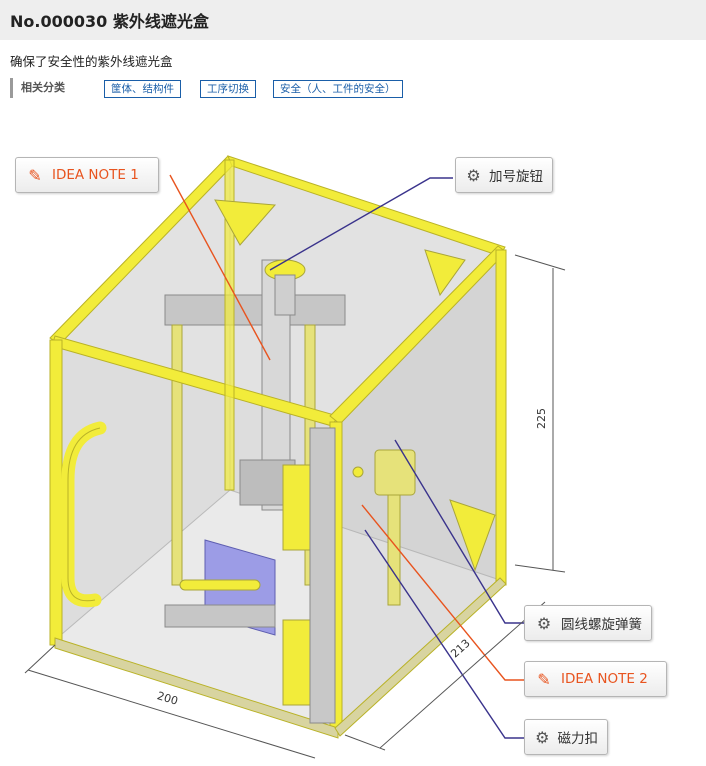  Describe the element at coordinates (255, 310) in the screenshot. I see `upper-plate` at that location.